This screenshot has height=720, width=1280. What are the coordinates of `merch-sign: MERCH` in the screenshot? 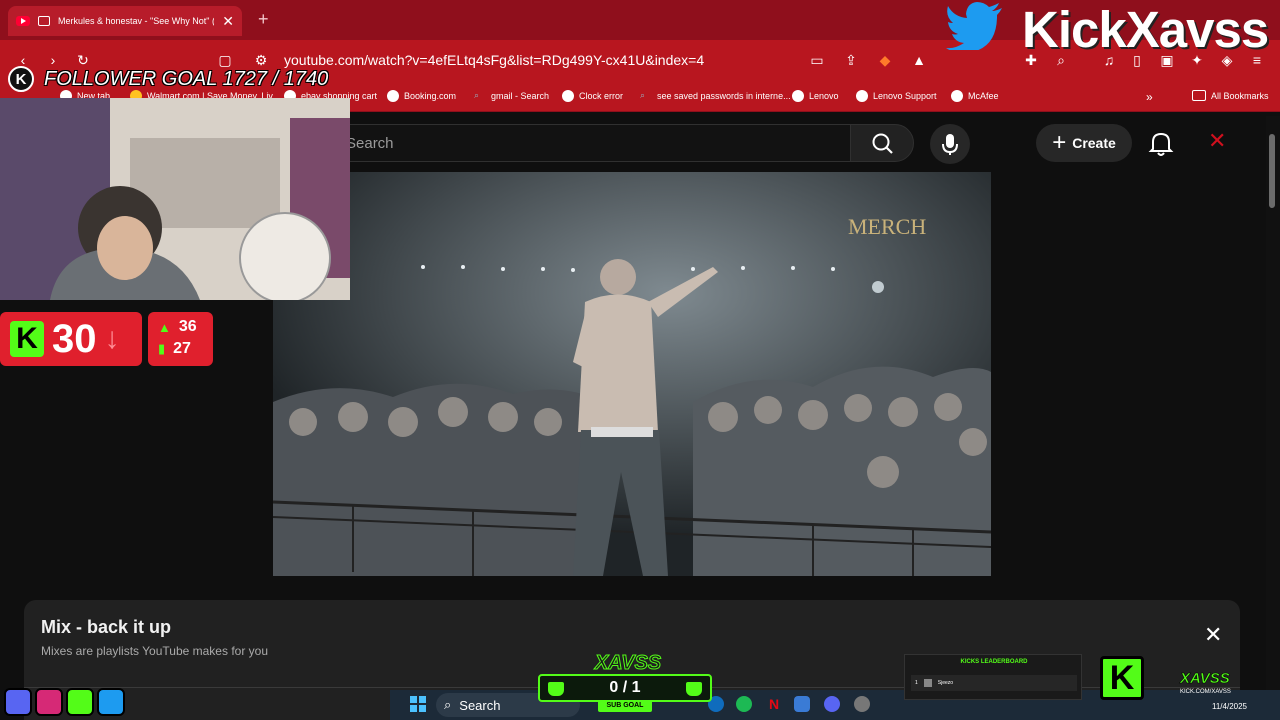 It's located at (887, 226).